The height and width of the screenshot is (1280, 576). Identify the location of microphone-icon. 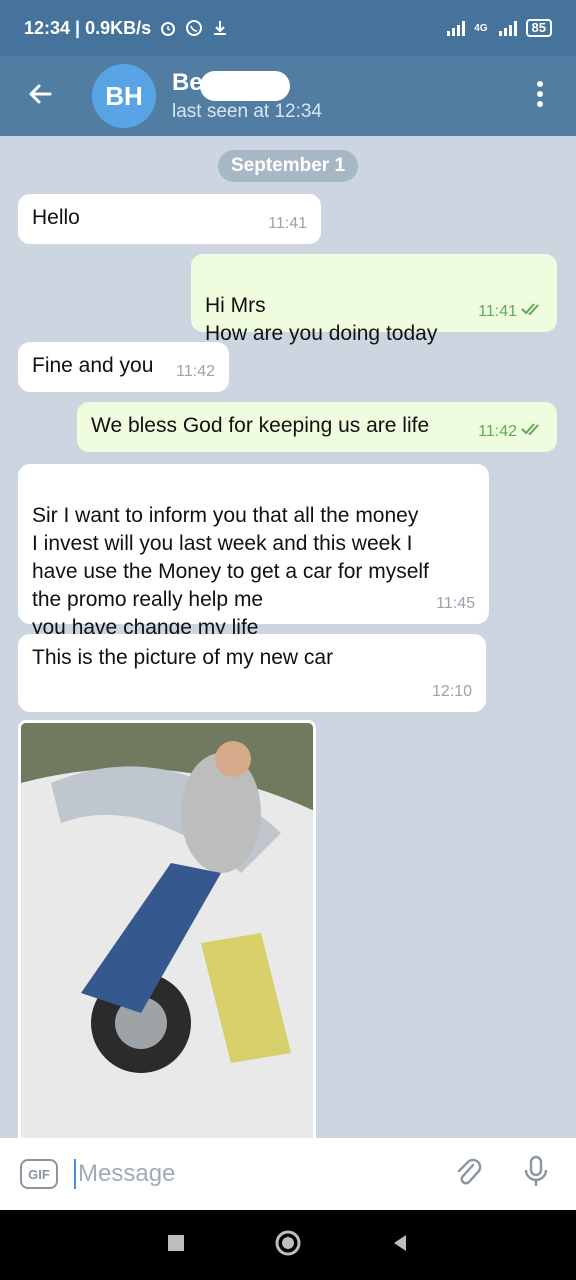
(536, 1174).